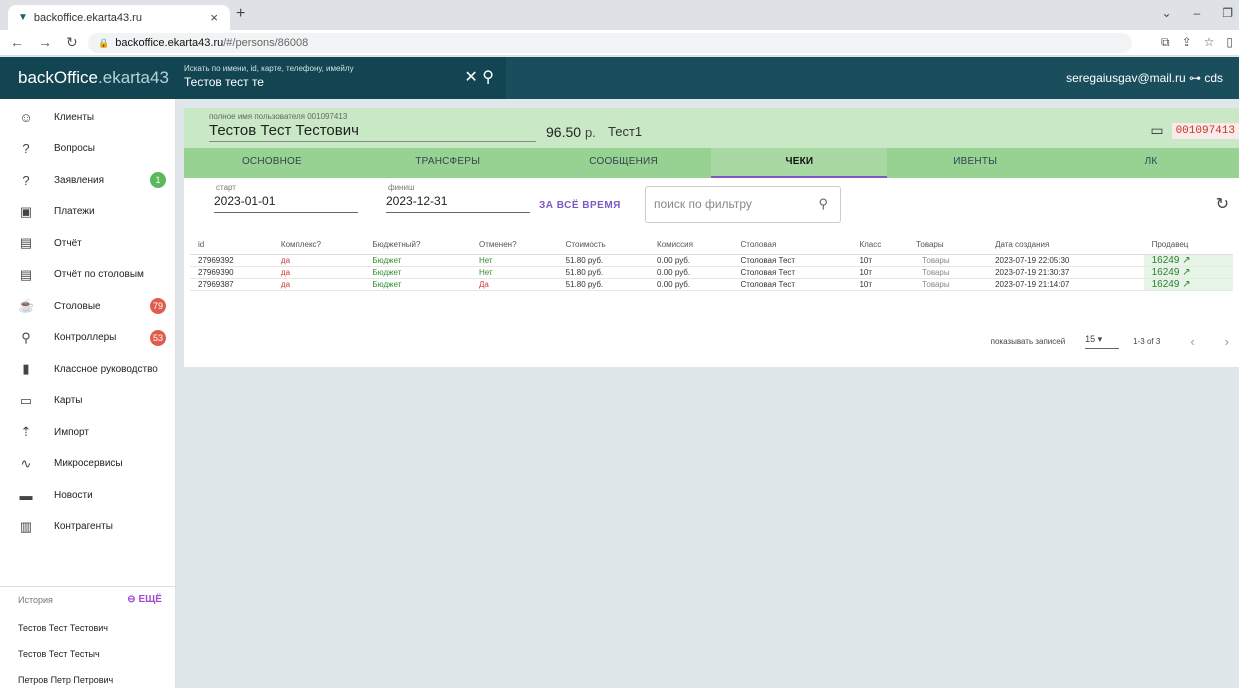  I want to click on sidebar-item: ? Вопросы, so click(88, 149).